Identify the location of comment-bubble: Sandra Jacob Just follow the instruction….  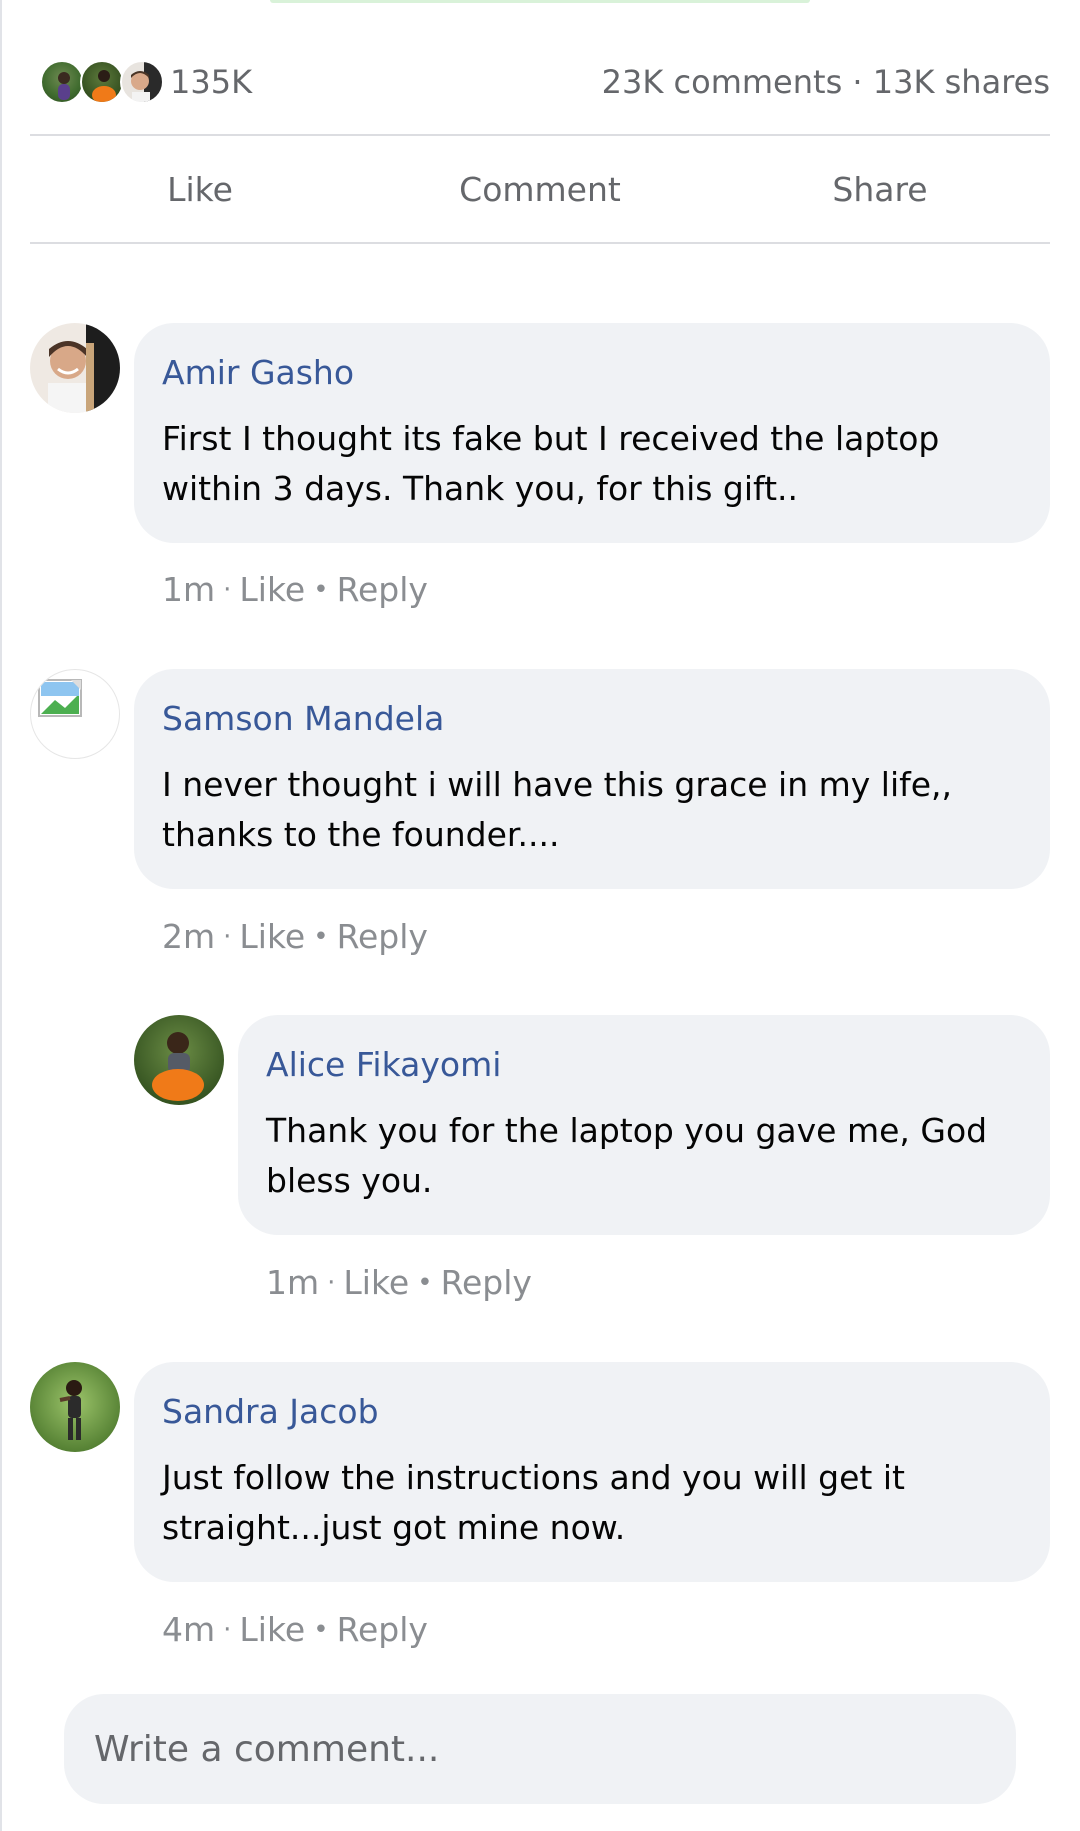
(592, 1472).